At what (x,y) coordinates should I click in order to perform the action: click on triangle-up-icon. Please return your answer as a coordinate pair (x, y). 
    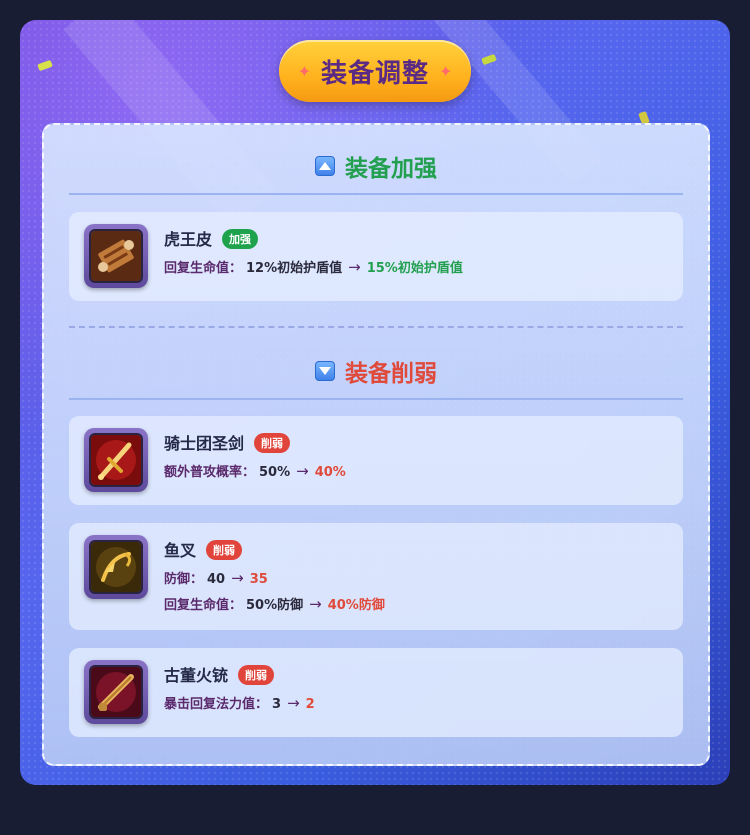
    Looking at the image, I should click on (325, 166).